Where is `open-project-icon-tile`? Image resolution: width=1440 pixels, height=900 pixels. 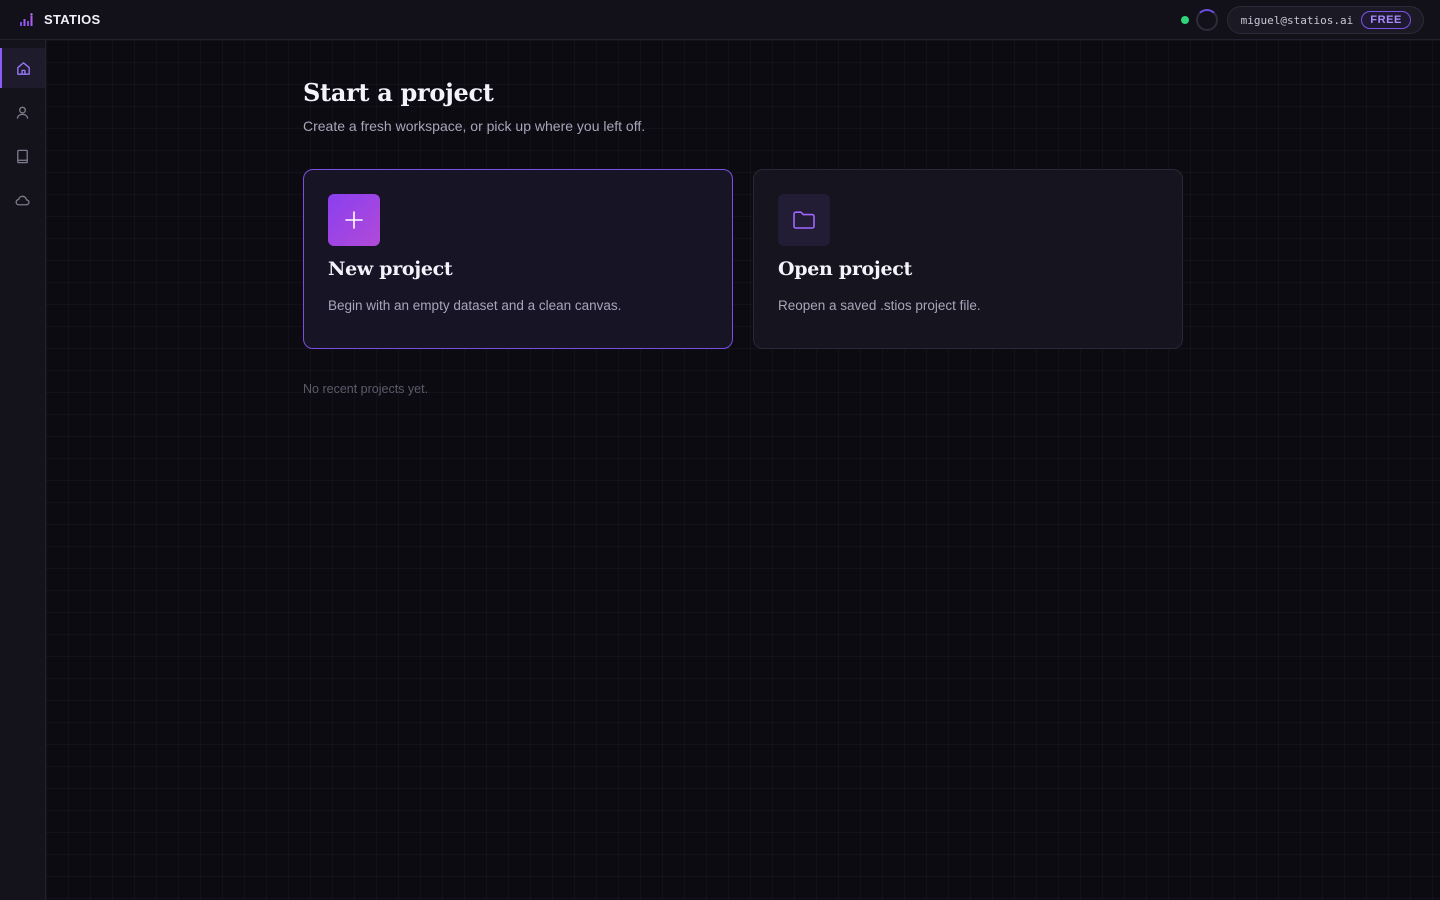 open-project-icon-tile is located at coordinates (804, 220).